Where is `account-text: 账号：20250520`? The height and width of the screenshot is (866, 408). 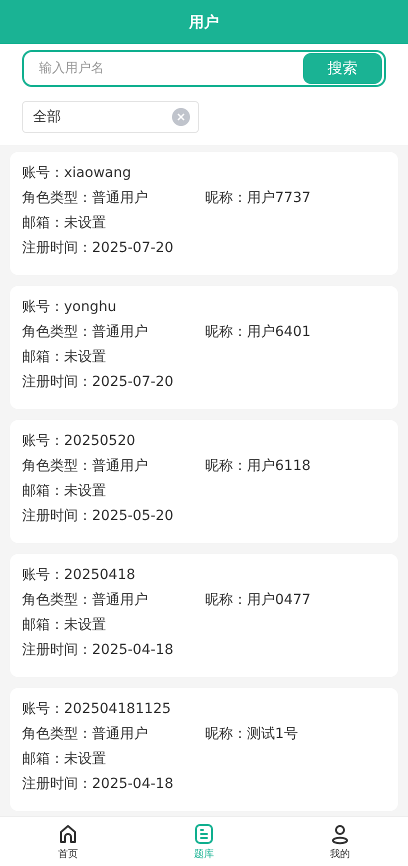 account-text: 账号：20250520 is located at coordinates (79, 441).